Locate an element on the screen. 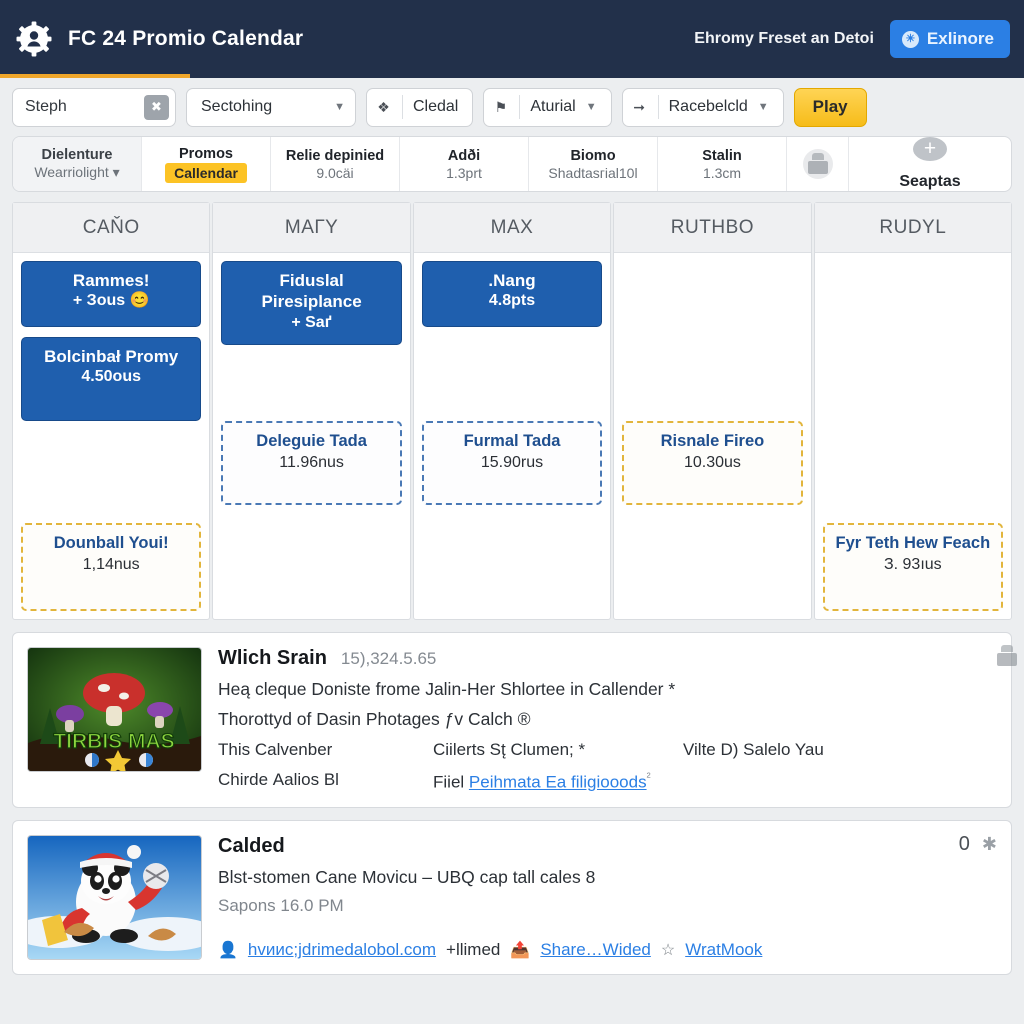 The width and height of the screenshot is (1024, 1024). calendar-event: Dounball Youi! 1,14nus is located at coordinates (111, 567).